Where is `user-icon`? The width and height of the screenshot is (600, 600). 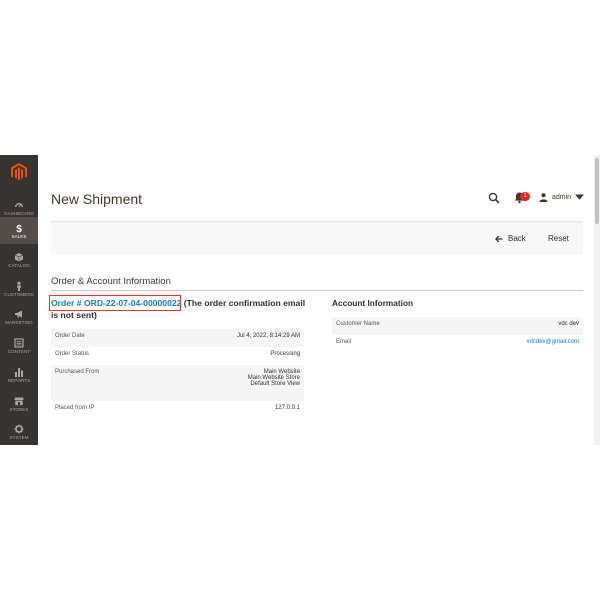 user-icon is located at coordinates (543, 197).